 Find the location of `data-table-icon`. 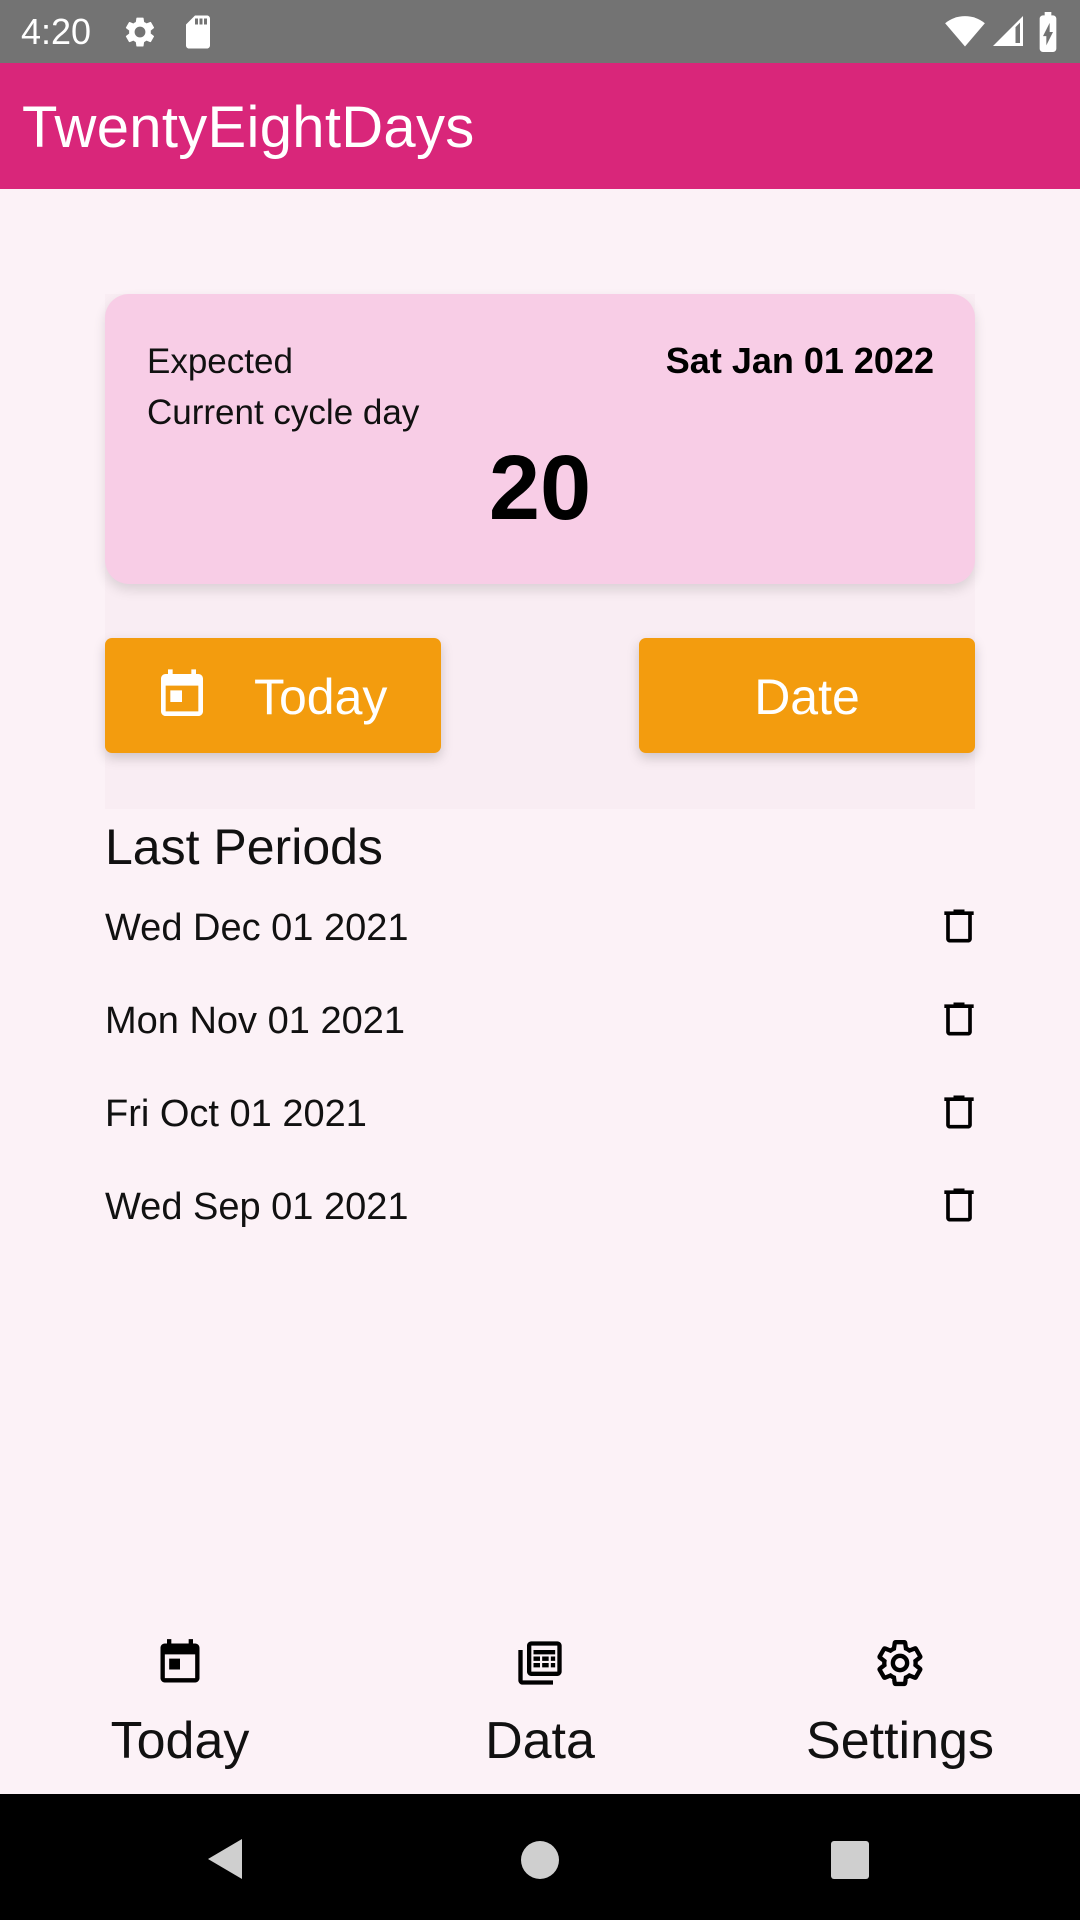

data-table-icon is located at coordinates (540, 1663).